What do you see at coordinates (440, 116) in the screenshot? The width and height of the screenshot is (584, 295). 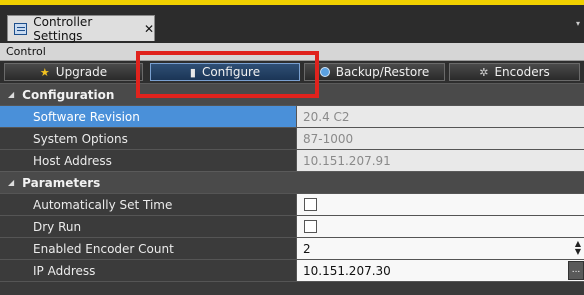 I see `property-value: 20.4 C2` at bounding box center [440, 116].